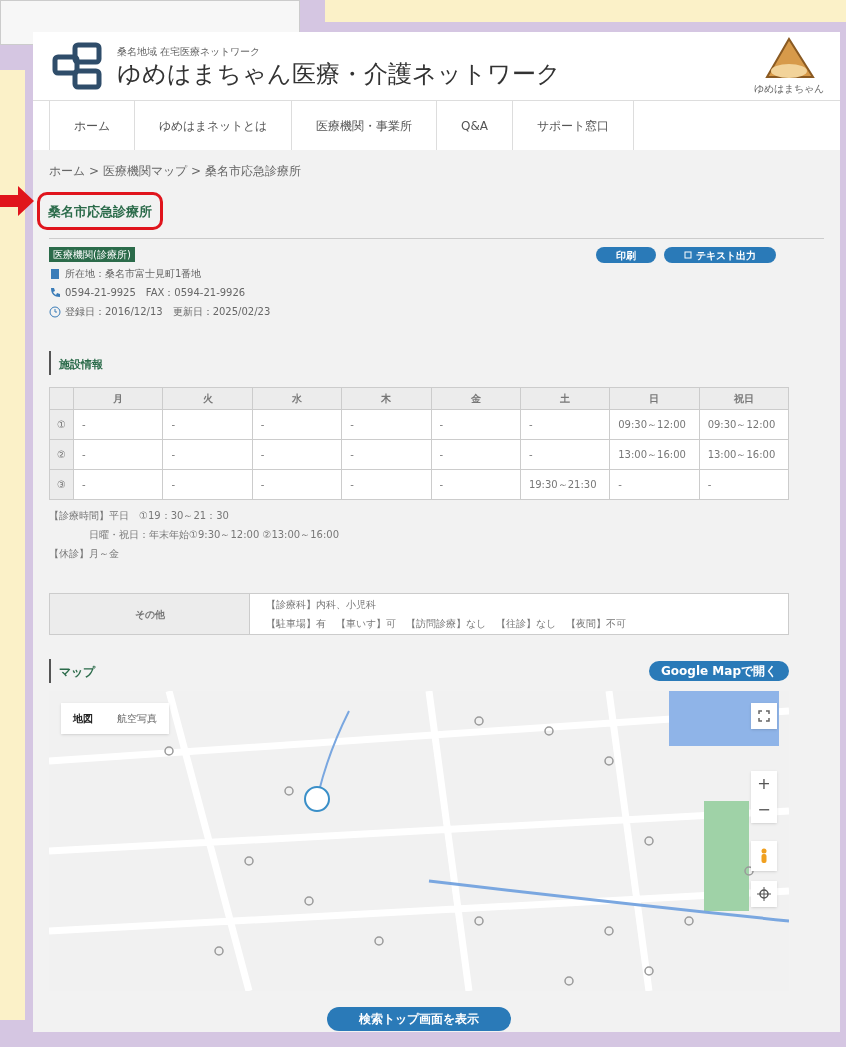 This screenshot has height=1047, width=846. What do you see at coordinates (744, 398) in the screenshot?
I see `table-header: 祝日` at bounding box center [744, 398].